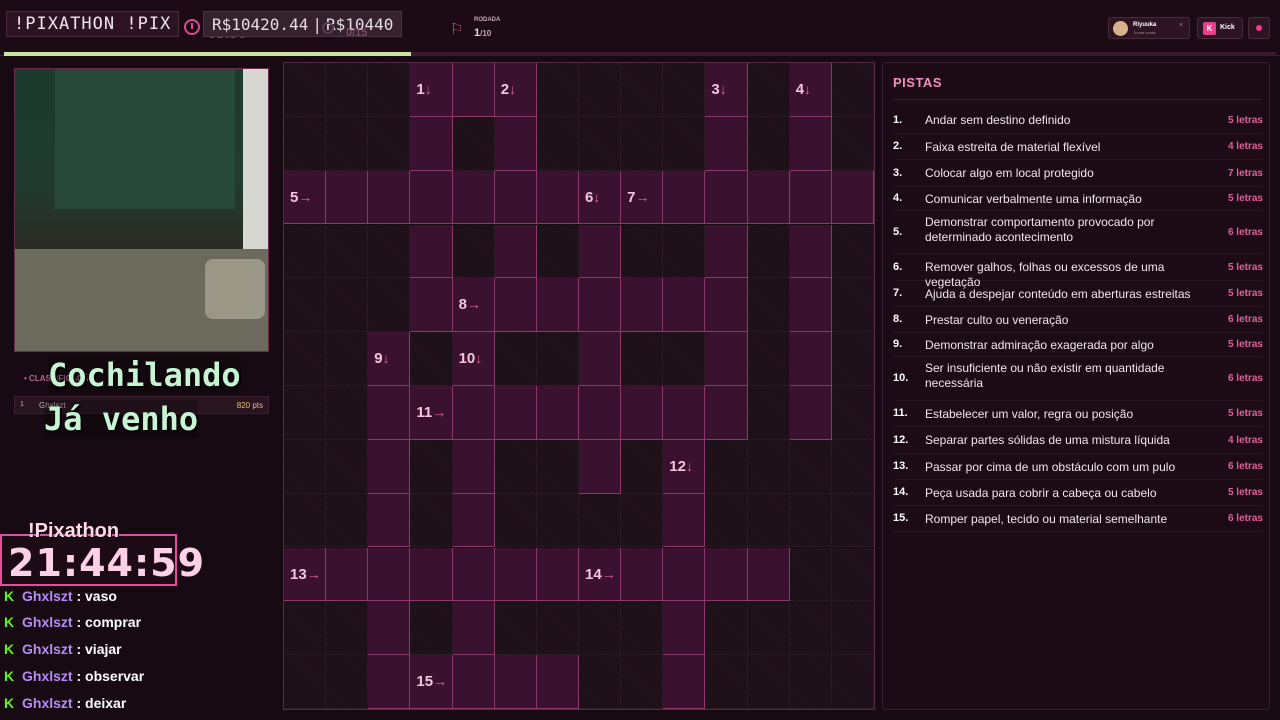 This screenshot has height=720, width=1280. What do you see at coordinates (357, 33) in the screenshot?
I see `words-count: 0/15` at bounding box center [357, 33].